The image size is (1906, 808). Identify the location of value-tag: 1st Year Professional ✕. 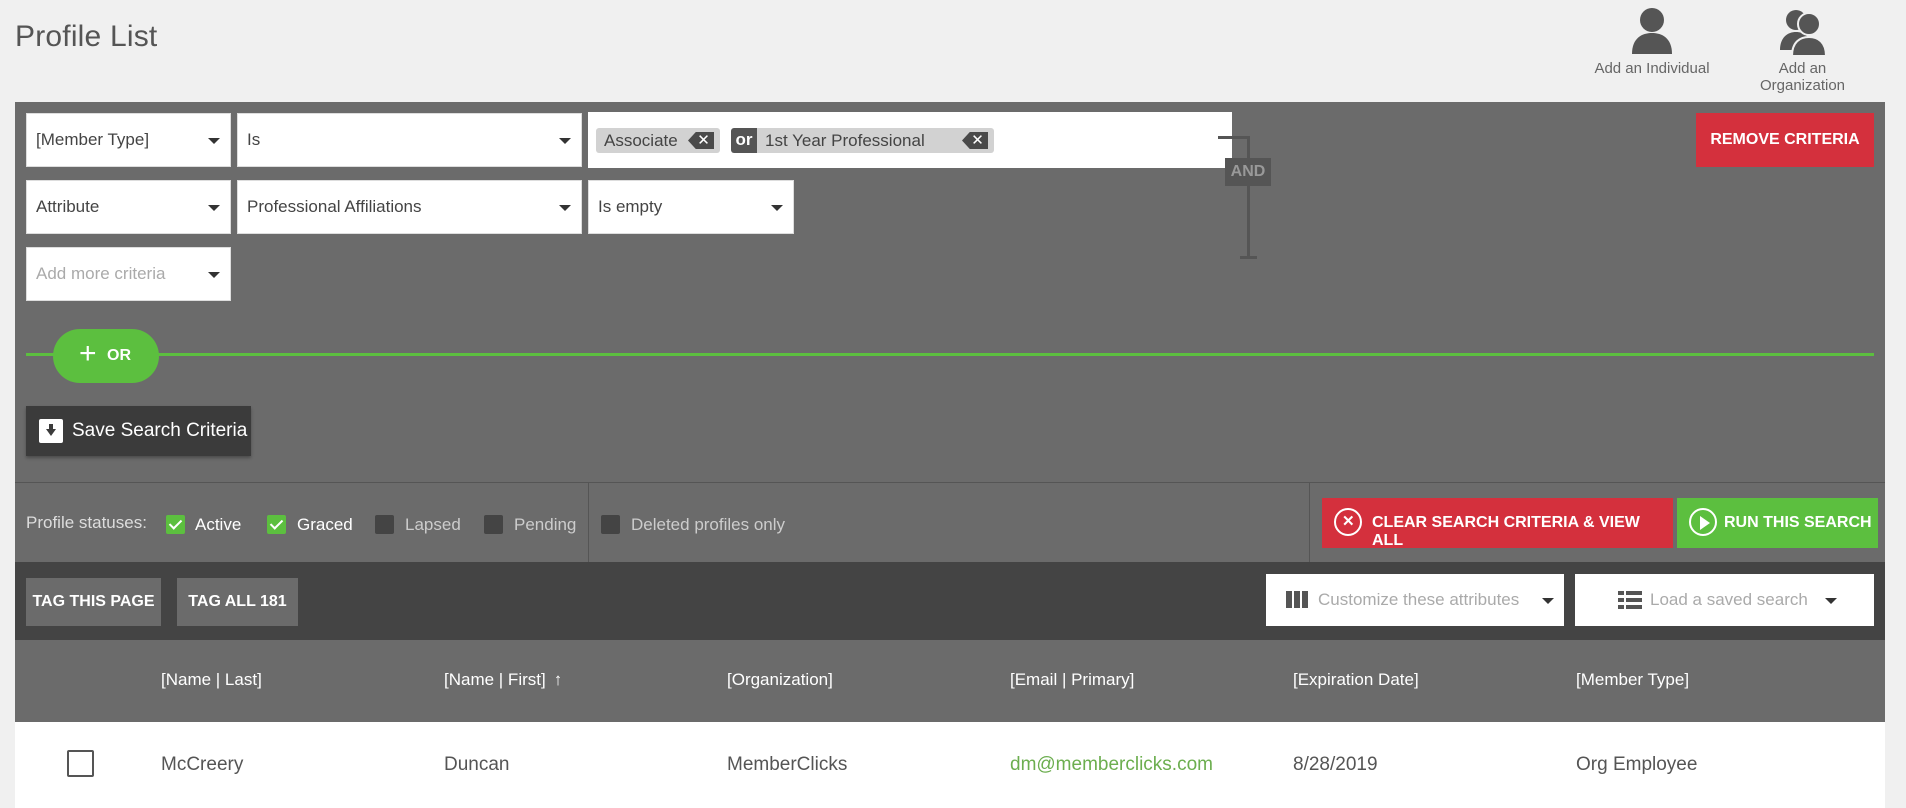
(875, 140).